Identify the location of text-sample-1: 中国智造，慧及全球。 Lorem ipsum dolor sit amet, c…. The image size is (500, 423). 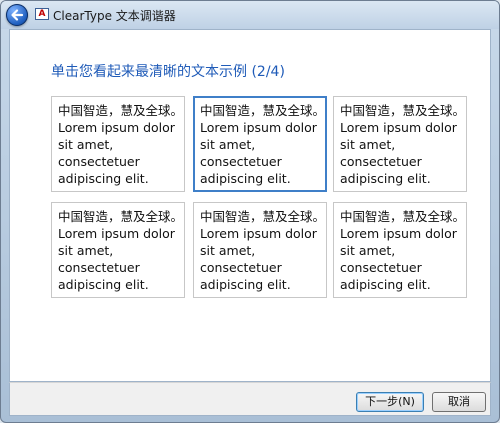
(118, 144).